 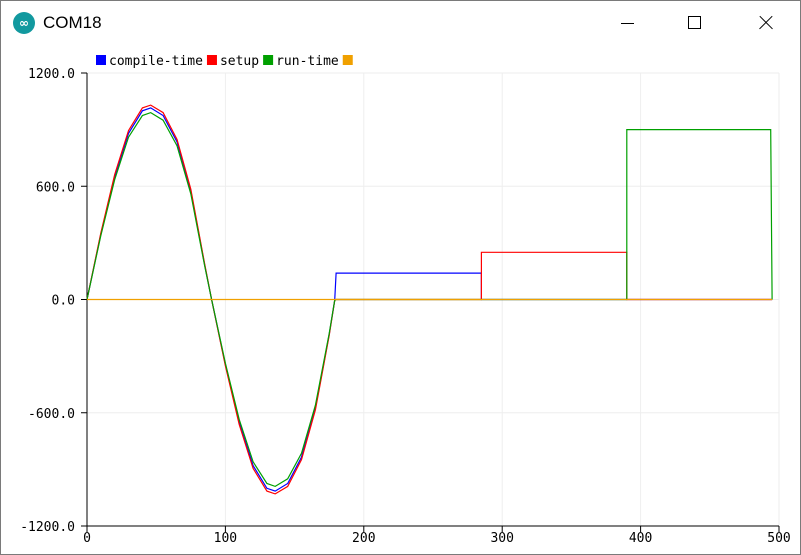 I want to click on y-tick-label: 0.0, so click(x=63, y=301).